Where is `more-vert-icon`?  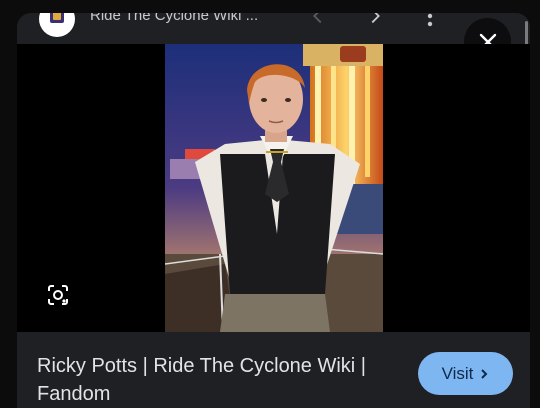 more-vert-icon is located at coordinates (430, 21).